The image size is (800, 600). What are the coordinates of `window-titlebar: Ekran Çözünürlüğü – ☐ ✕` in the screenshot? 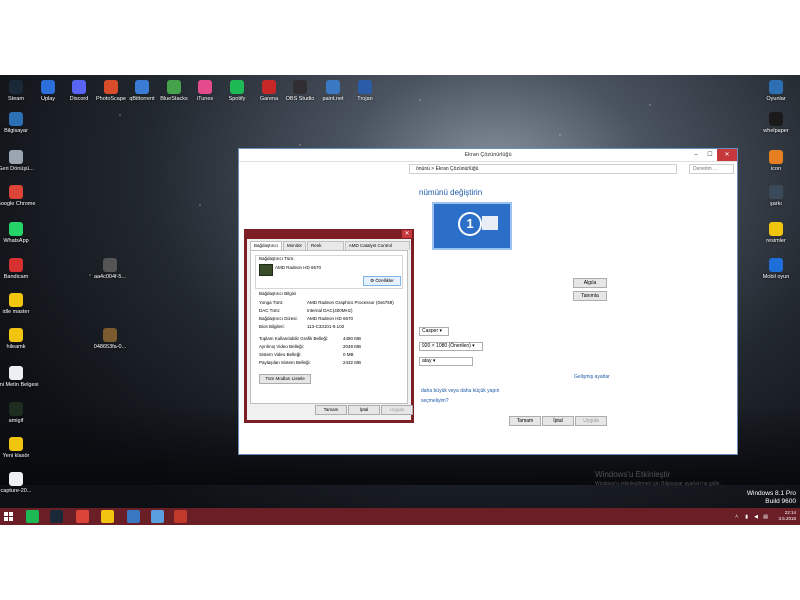 It's located at (488, 155).